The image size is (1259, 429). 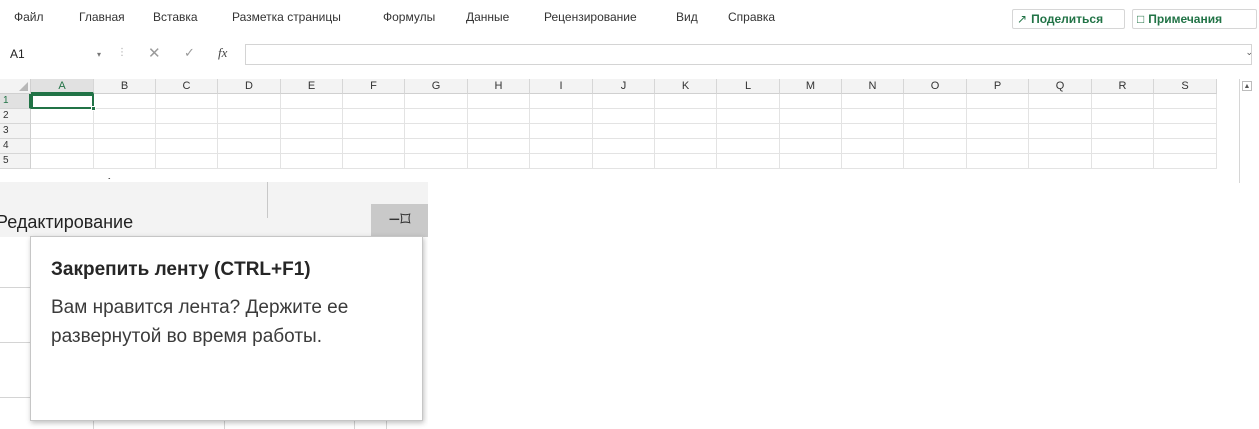 I want to click on cell-o2, so click(x=935, y=116).